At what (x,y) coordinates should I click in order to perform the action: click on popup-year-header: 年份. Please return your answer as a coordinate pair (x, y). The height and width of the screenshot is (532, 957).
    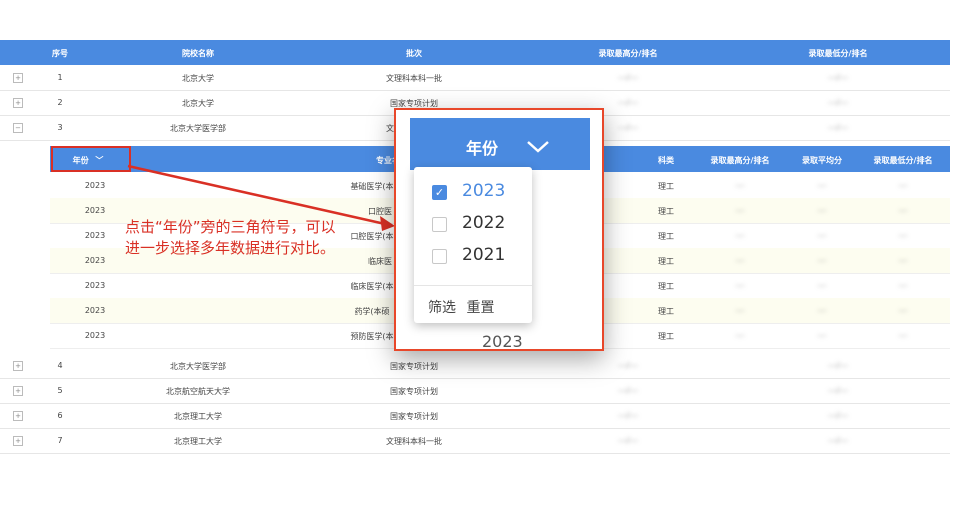
    Looking at the image, I should click on (500, 144).